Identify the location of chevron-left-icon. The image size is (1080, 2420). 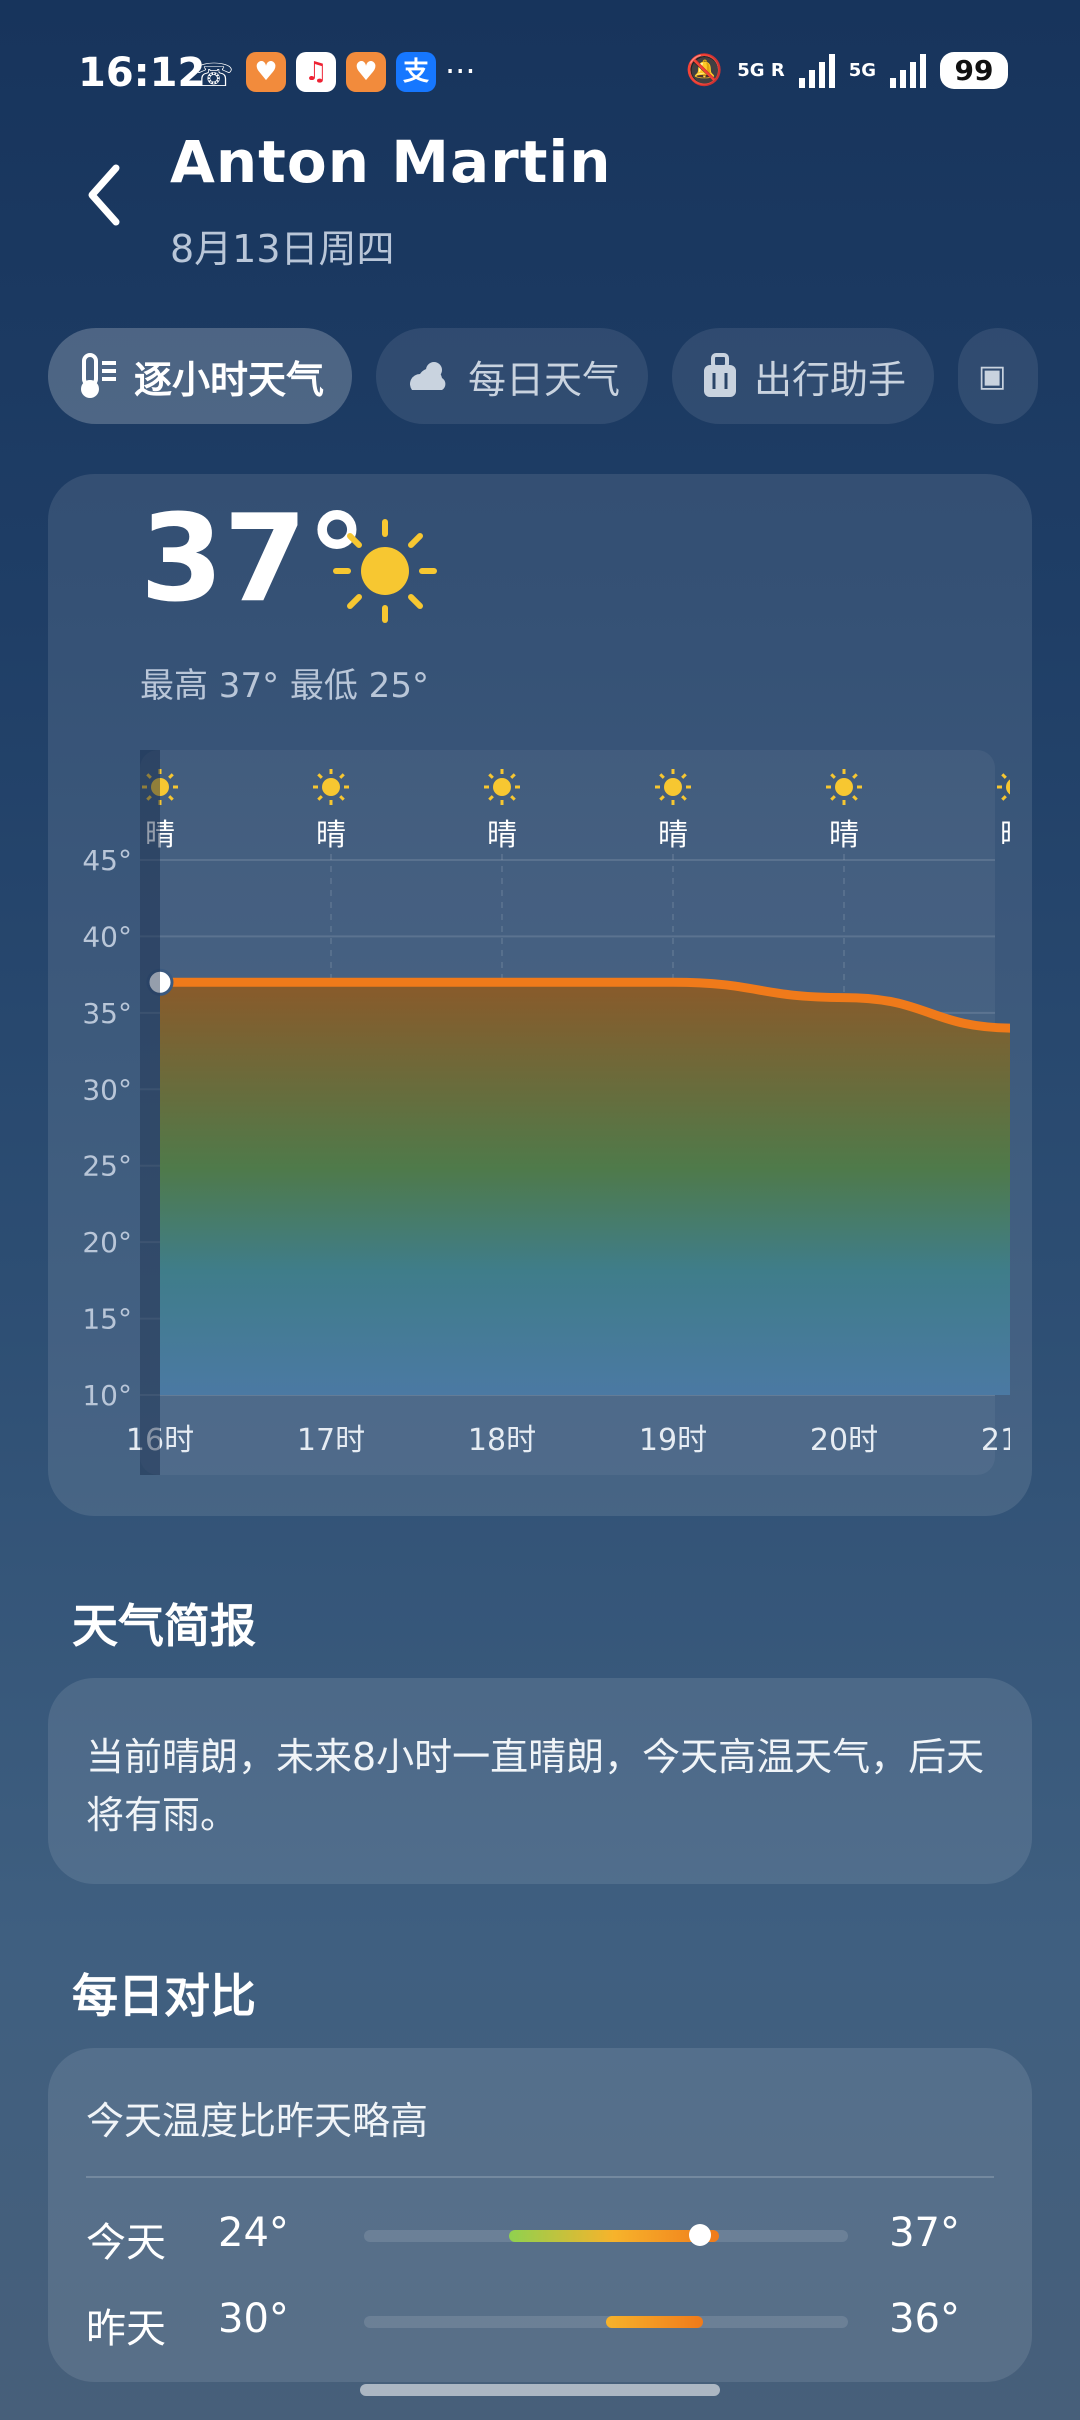
(104, 195).